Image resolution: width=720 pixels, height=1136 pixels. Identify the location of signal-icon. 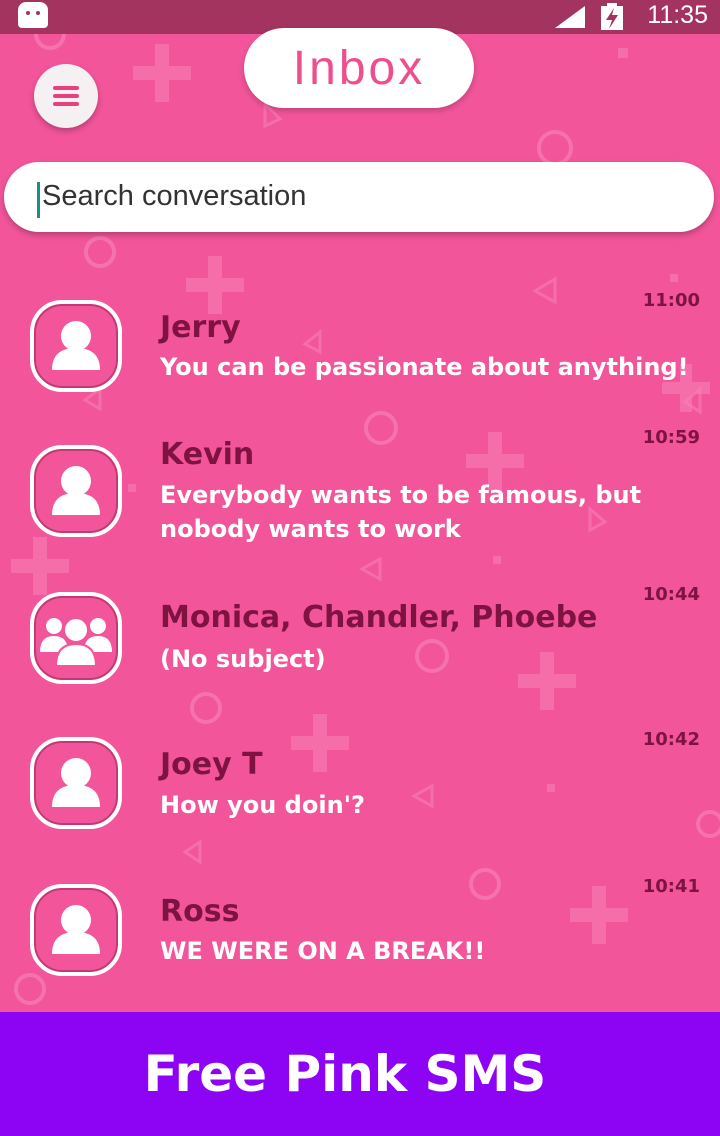
(570, 17).